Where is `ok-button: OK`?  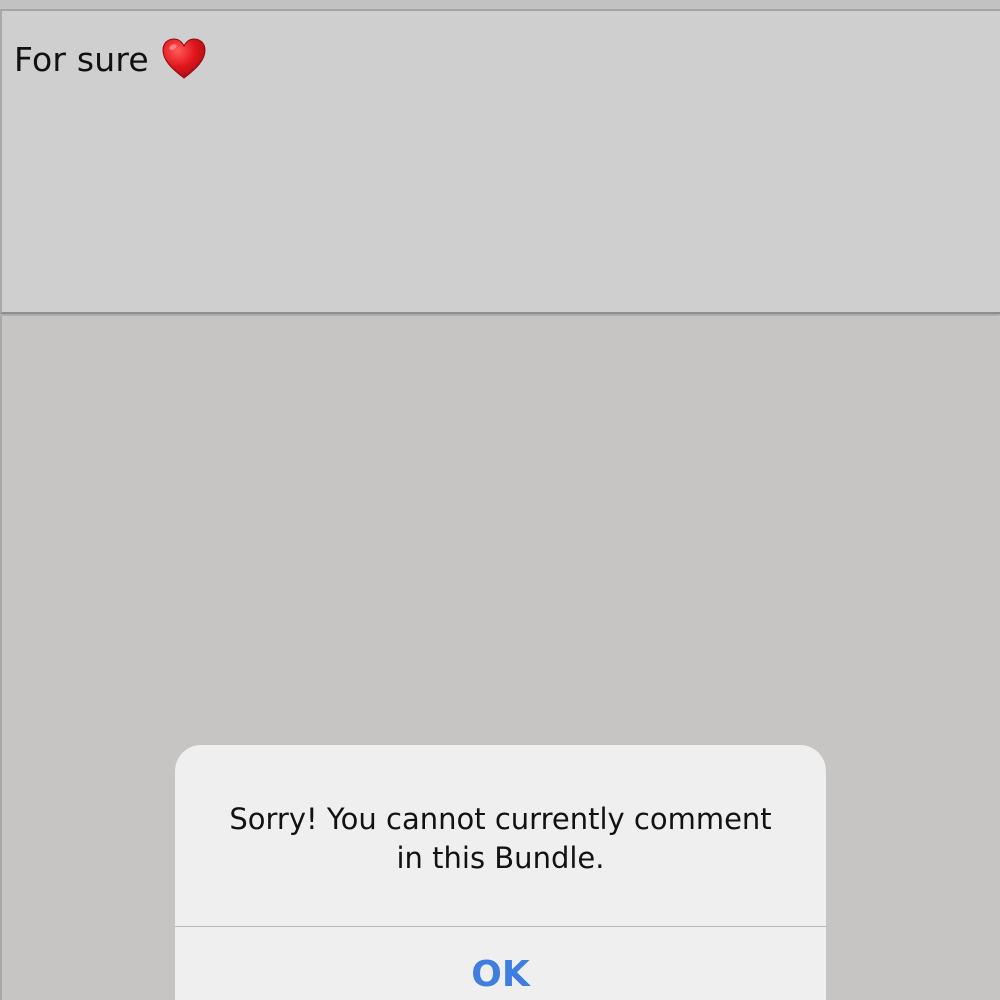 ok-button: OK is located at coordinates (500, 963).